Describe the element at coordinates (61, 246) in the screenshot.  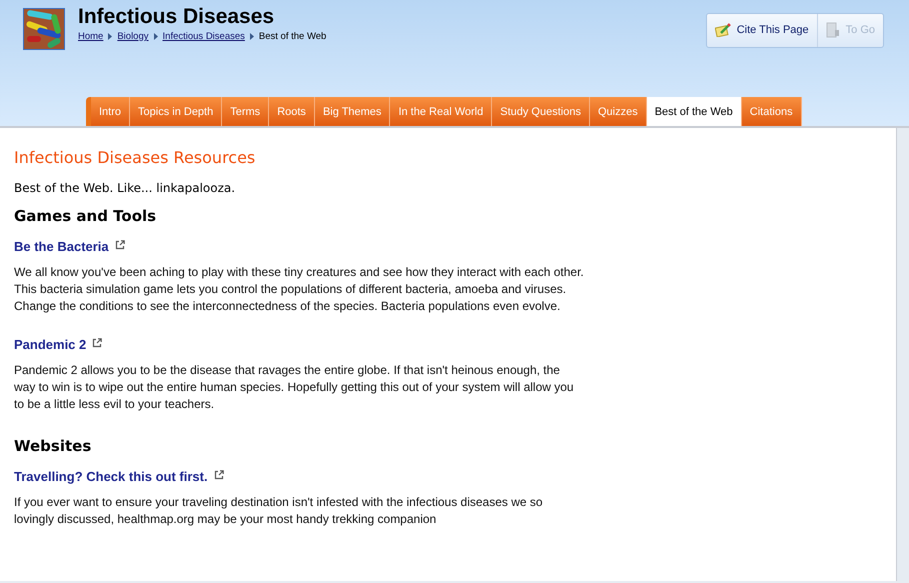
I see `resource-link: Be the Bacteria` at that location.